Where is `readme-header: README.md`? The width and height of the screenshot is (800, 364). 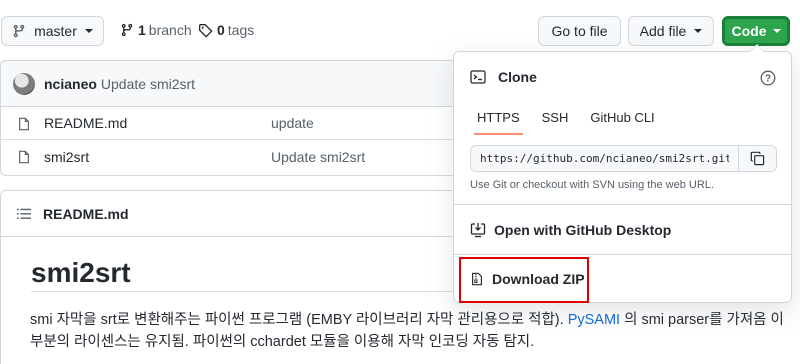 readme-header: README.md is located at coordinates (235, 214).